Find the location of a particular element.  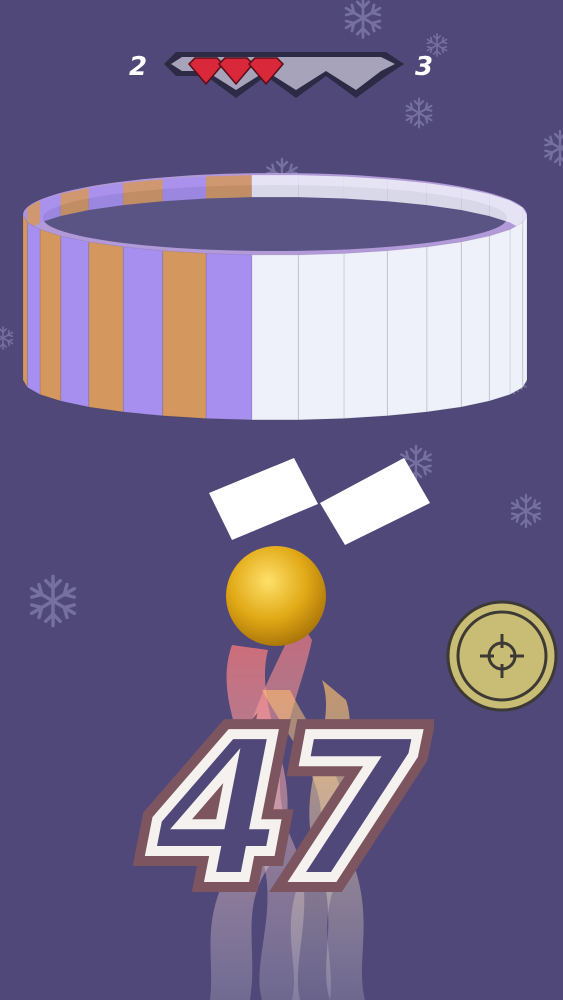

aim-button is located at coordinates (502, 656).